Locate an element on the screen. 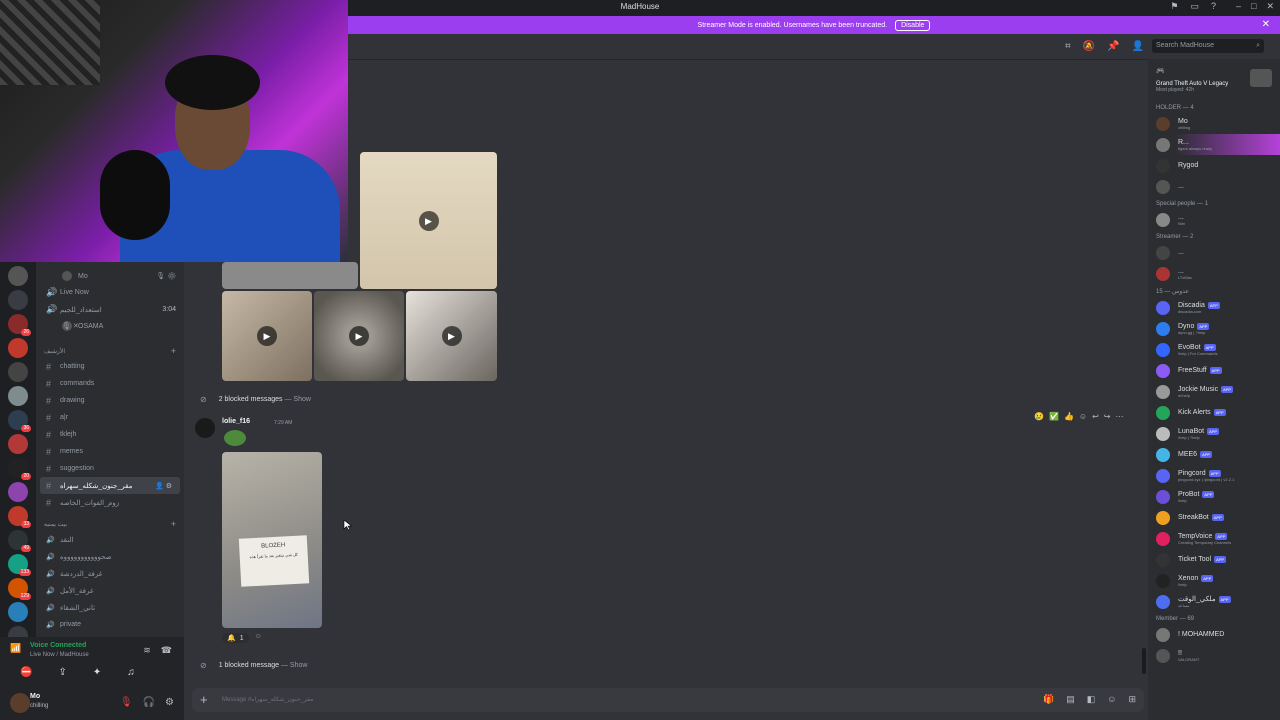 Image resolution: width=1280 pixels, height=720 pixels. voice-user-mo: Mo 🎙 ⚙ is located at coordinates (110, 276).